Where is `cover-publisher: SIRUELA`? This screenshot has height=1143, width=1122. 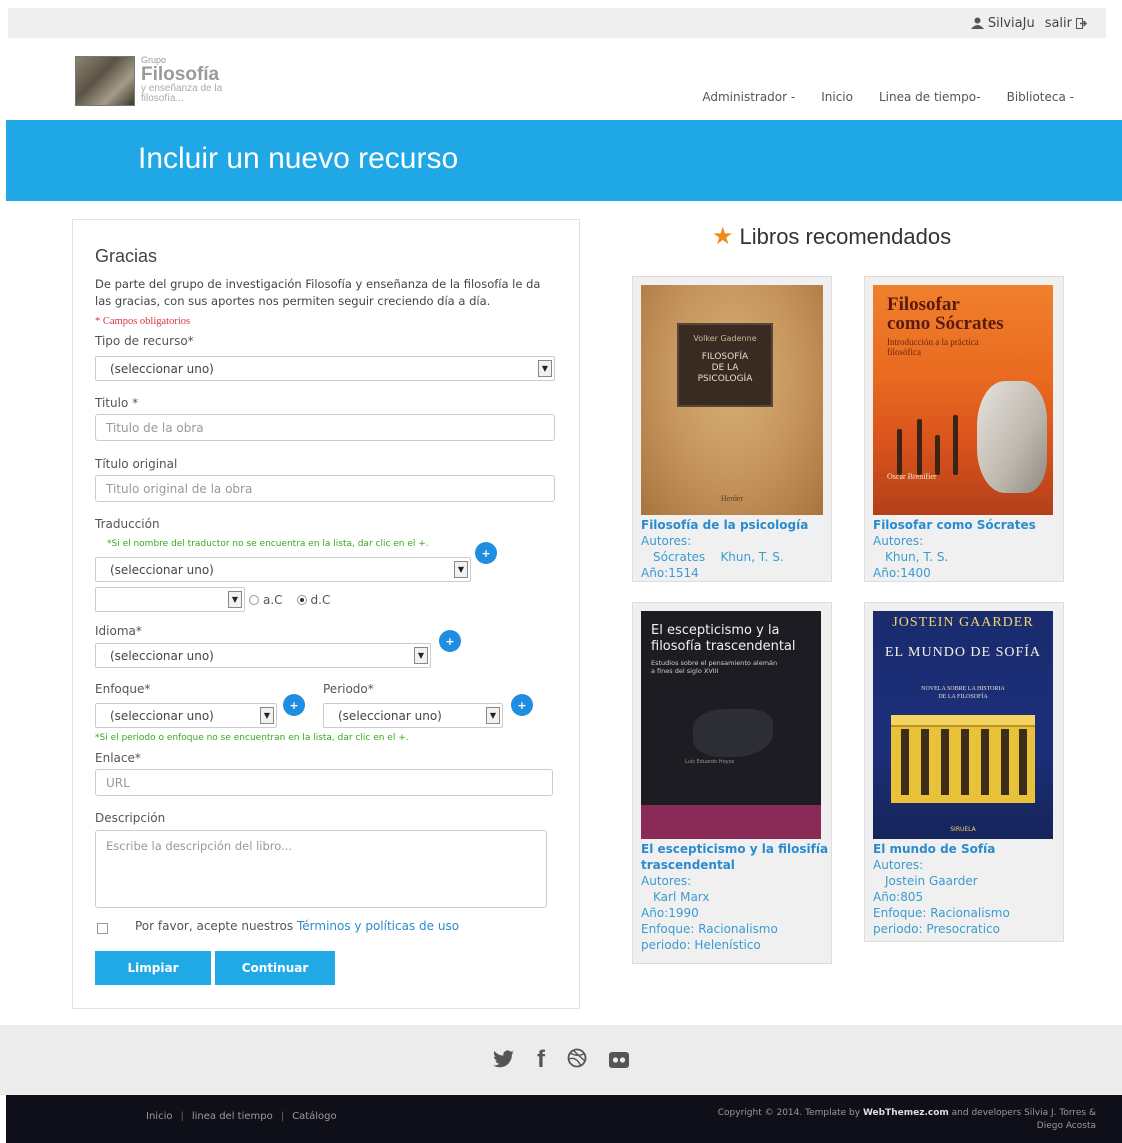
cover-publisher: SIRUELA is located at coordinates (963, 829).